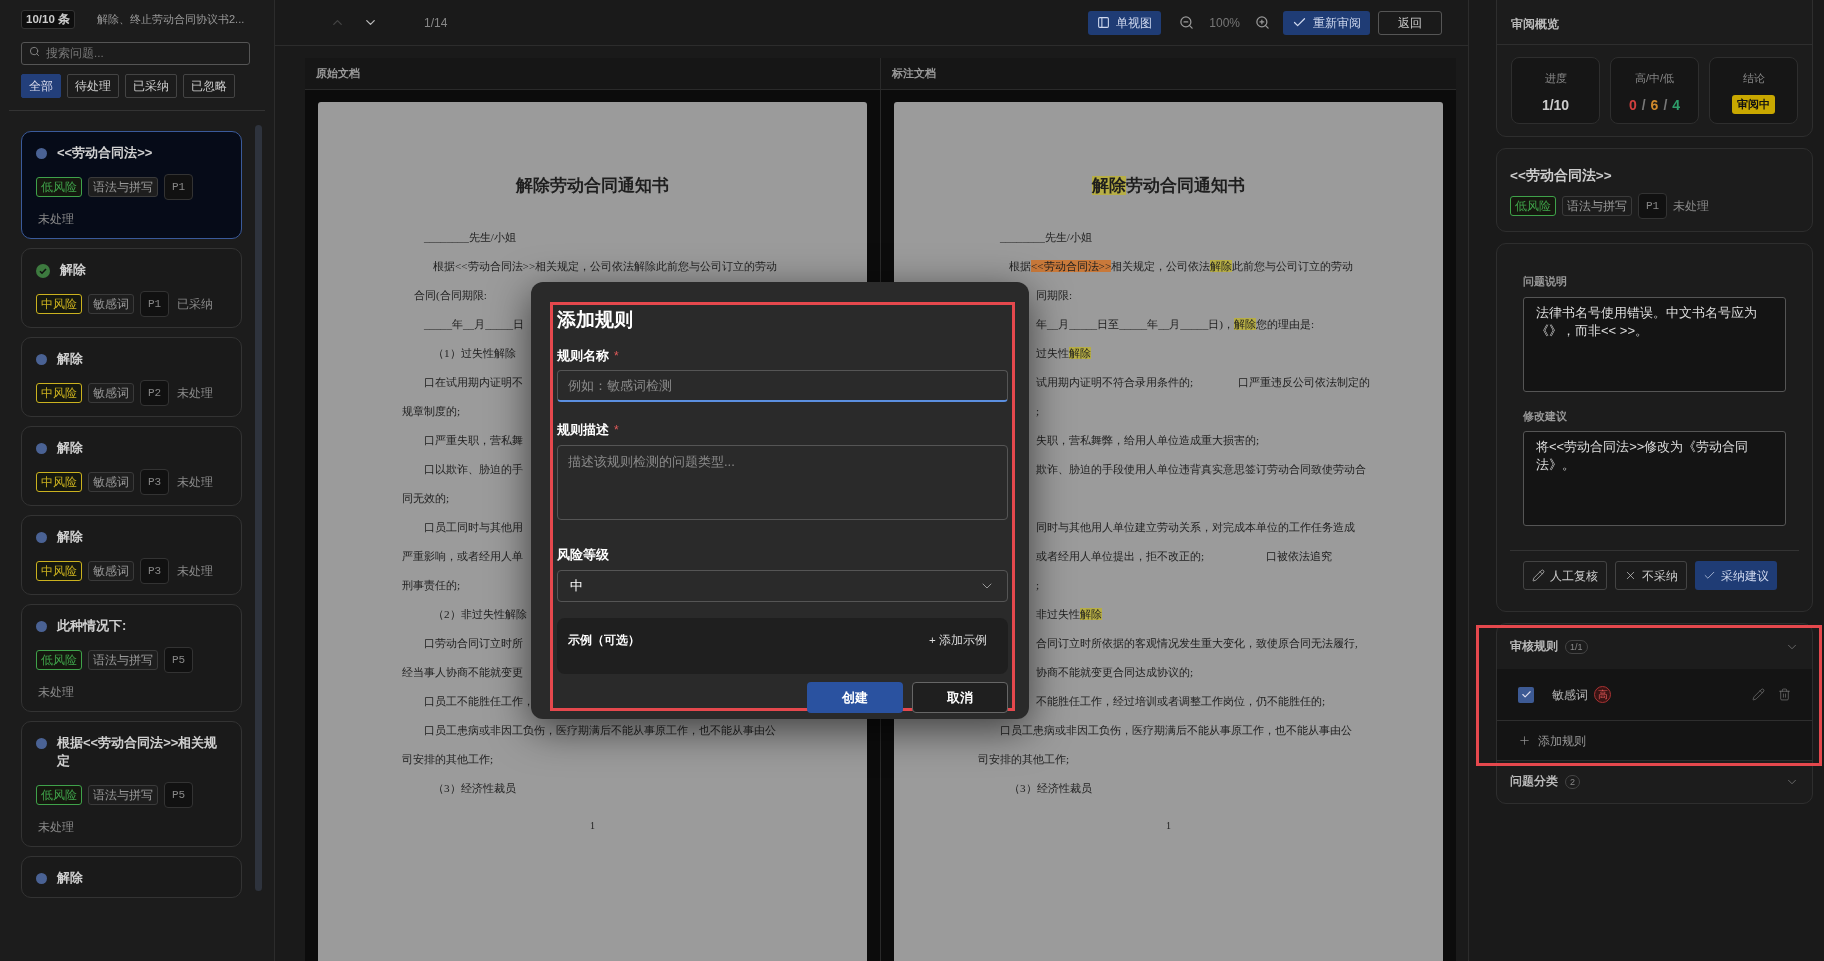  I want to click on zoom-in-icon, so click(1262, 22).